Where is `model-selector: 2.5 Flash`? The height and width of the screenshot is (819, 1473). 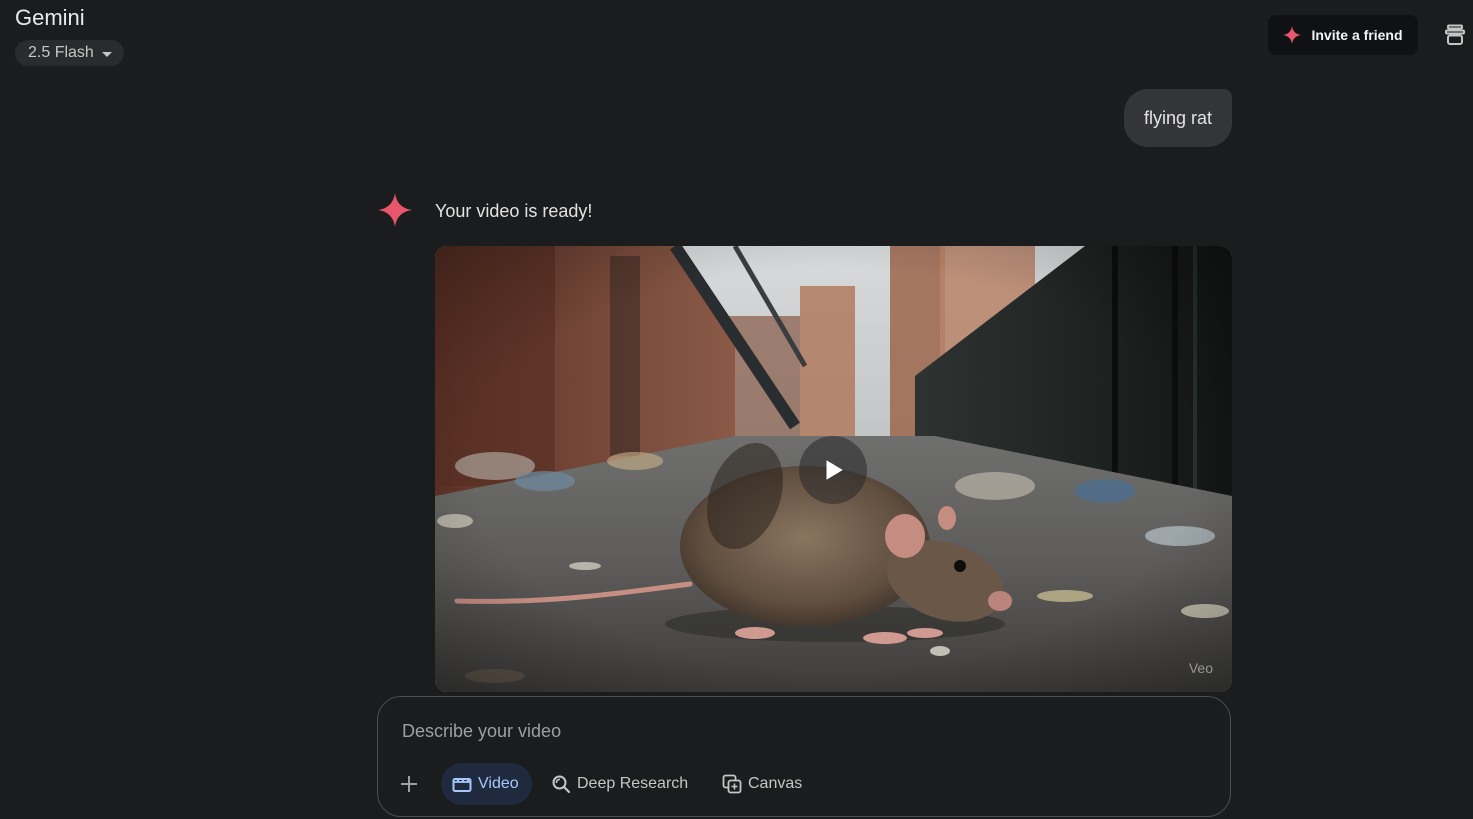
model-selector: 2.5 Flash is located at coordinates (69, 53).